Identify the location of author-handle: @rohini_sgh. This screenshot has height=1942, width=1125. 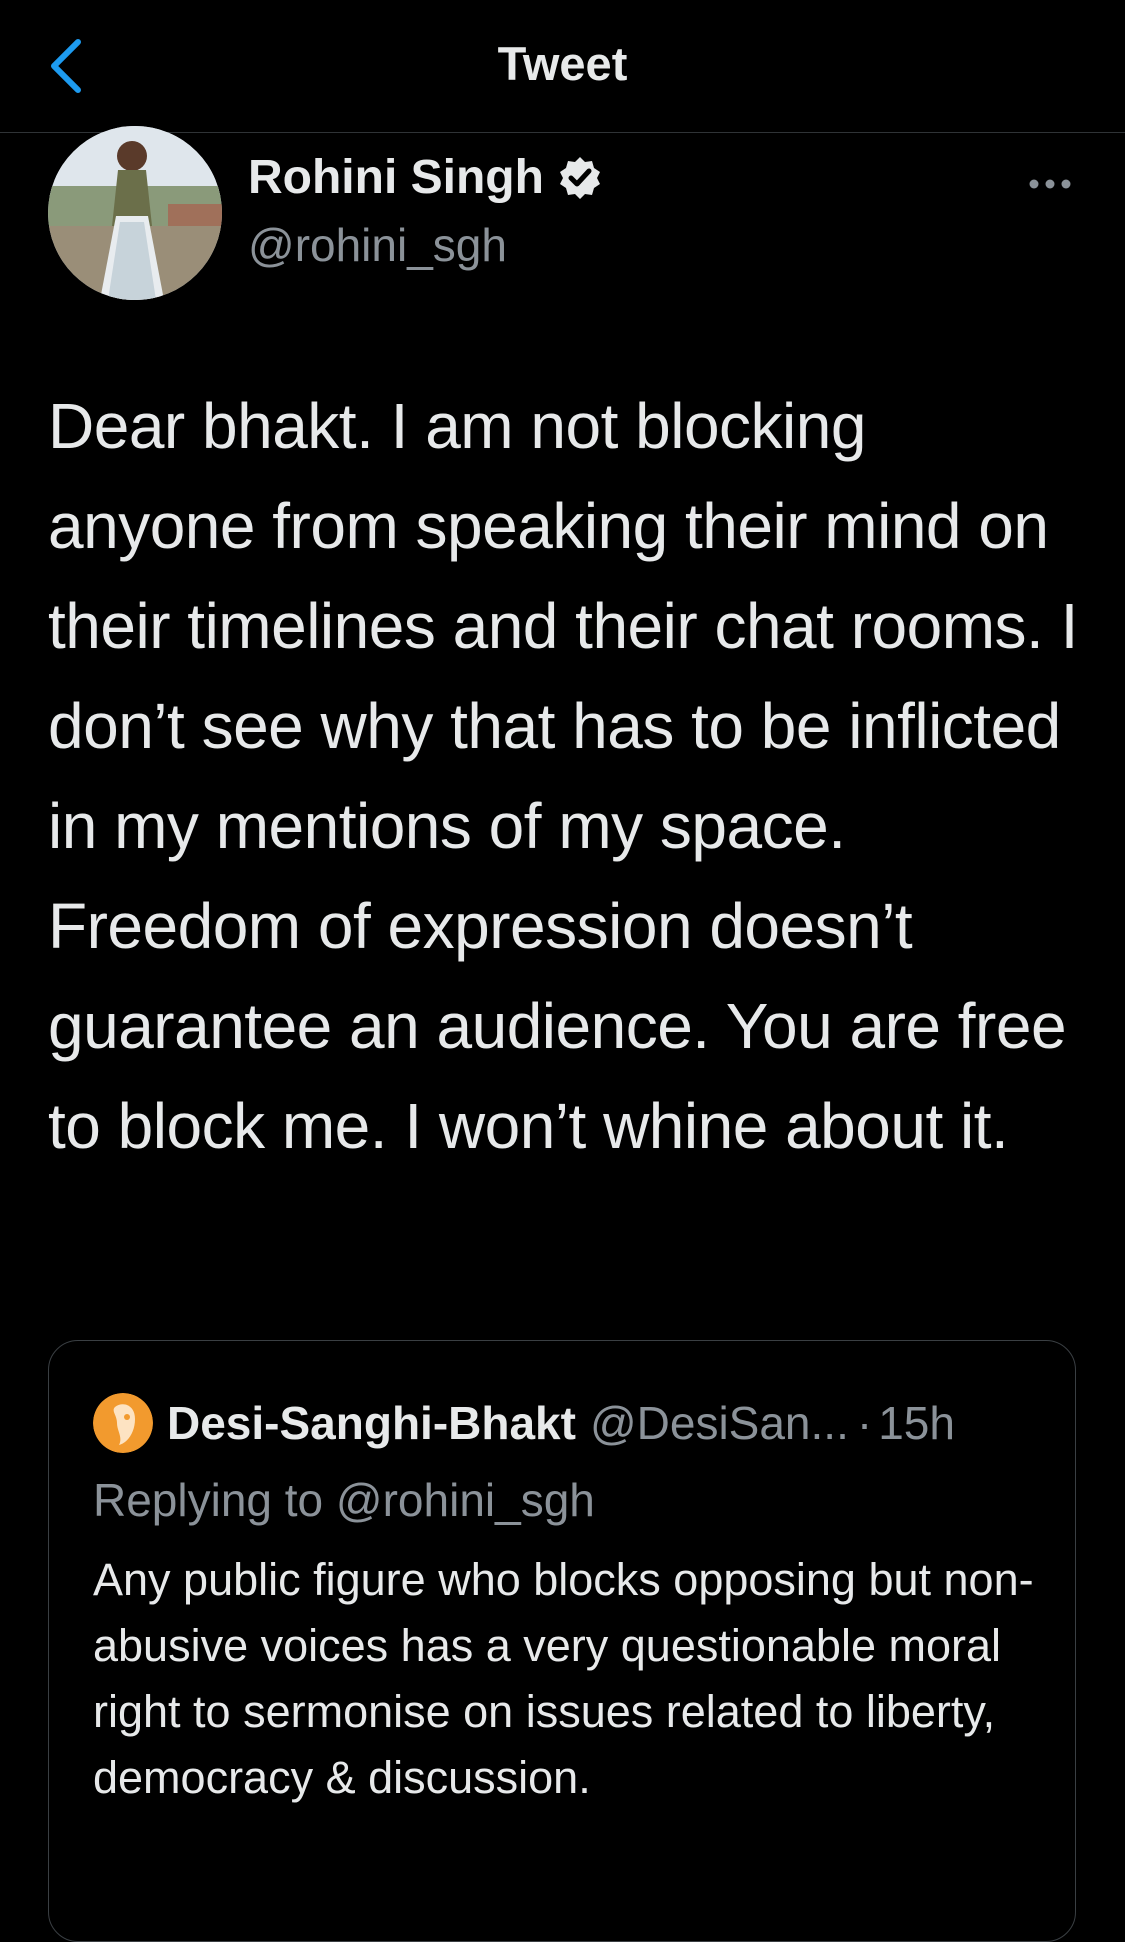
(377, 245).